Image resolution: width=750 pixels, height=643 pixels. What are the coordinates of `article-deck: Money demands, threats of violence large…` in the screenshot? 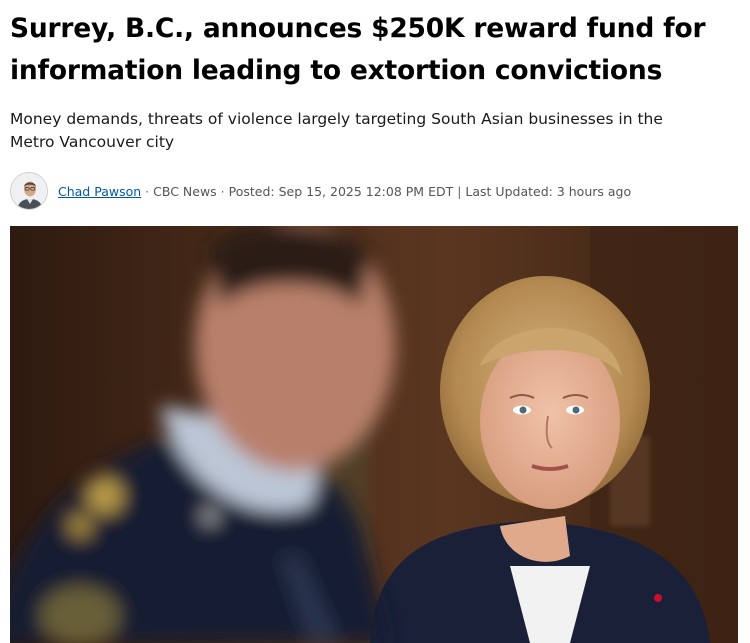 It's located at (375, 131).